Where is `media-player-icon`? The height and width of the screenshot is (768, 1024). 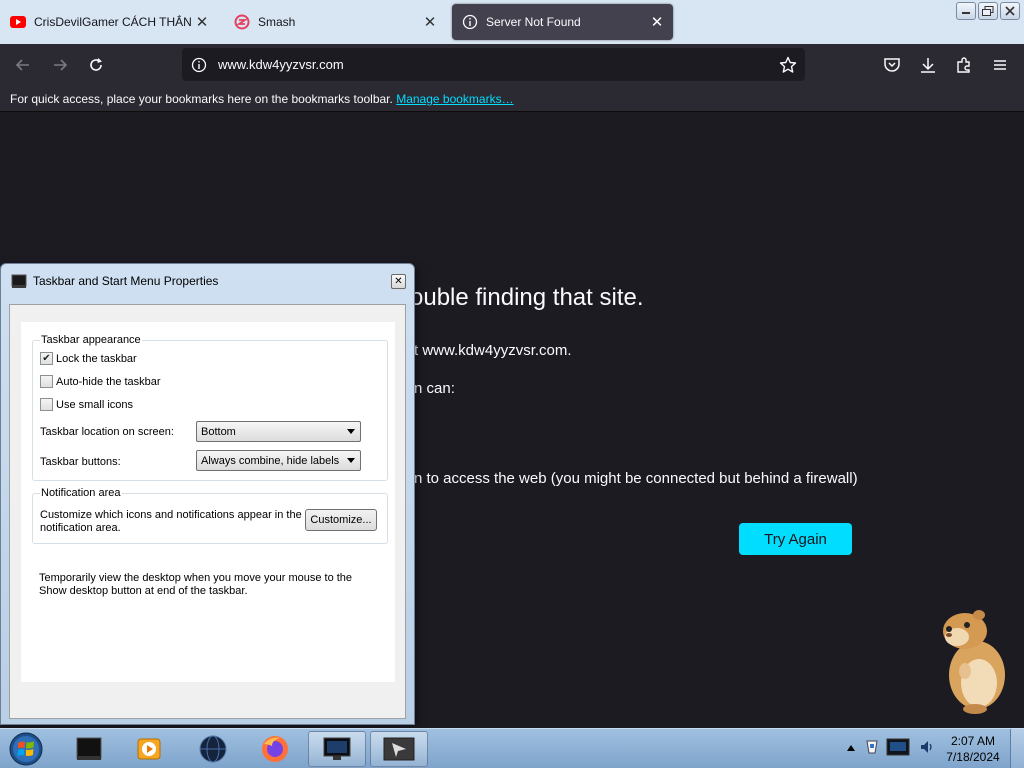 media-player-icon is located at coordinates (149, 749).